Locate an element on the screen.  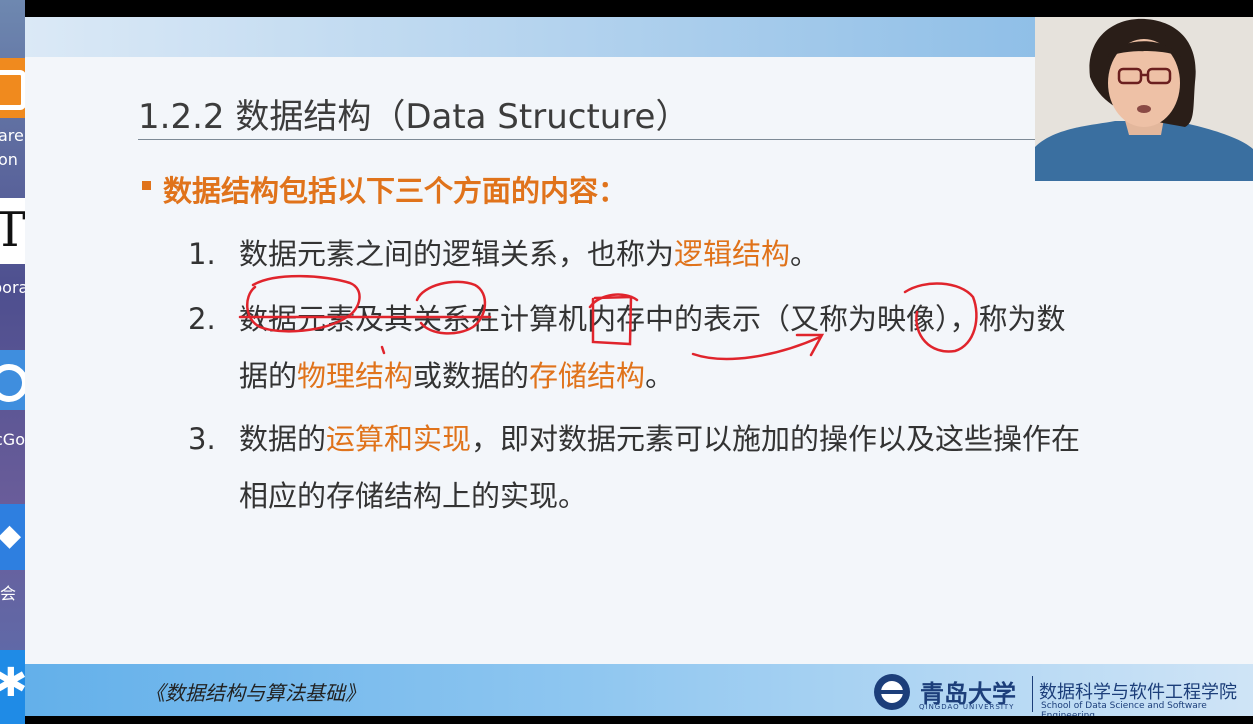
box-annotation is located at coordinates (612, 320).